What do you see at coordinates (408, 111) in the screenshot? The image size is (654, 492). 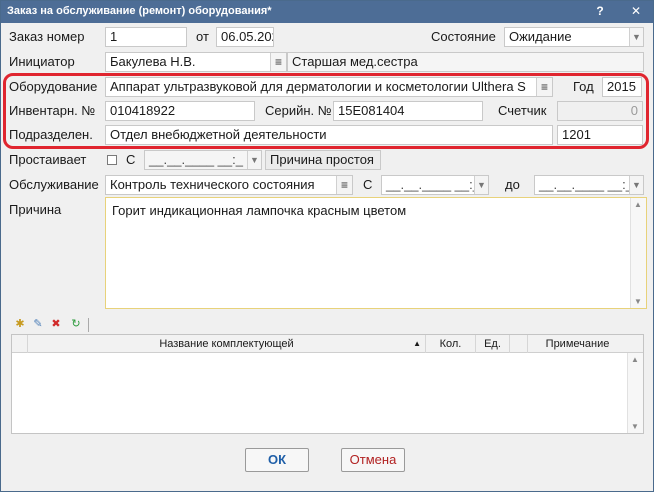 I see `serial-field: 15E081404` at bounding box center [408, 111].